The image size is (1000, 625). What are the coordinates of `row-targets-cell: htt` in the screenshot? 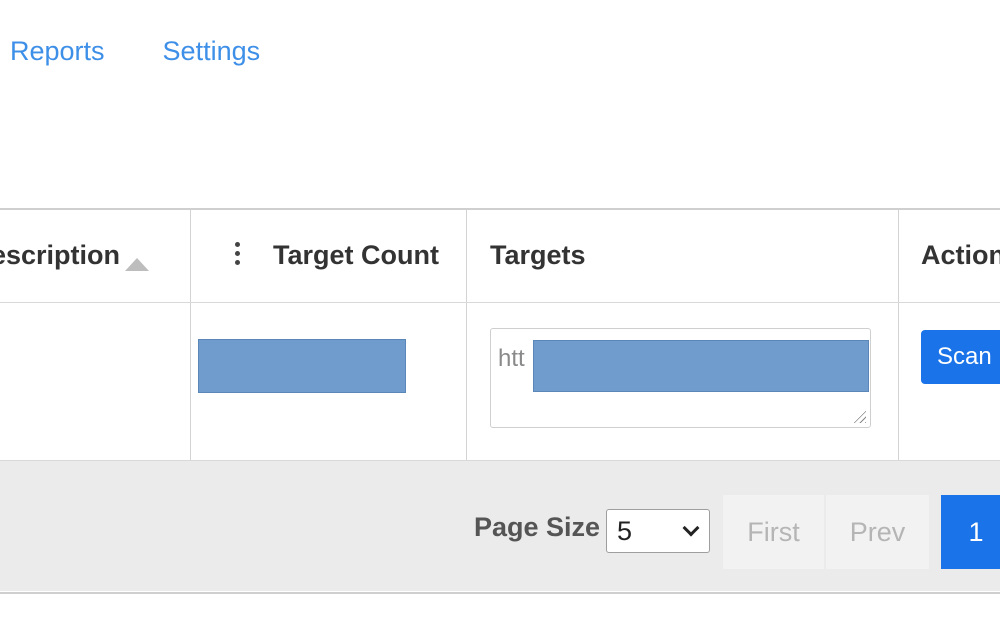 It's located at (683, 381).